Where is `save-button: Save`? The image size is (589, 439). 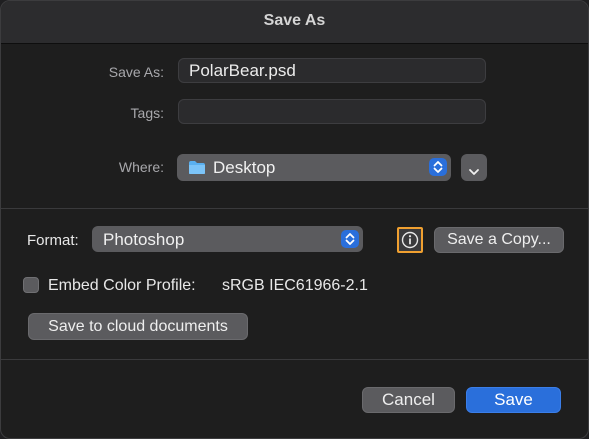 save-button: Save is located at coordinates (513, 400).